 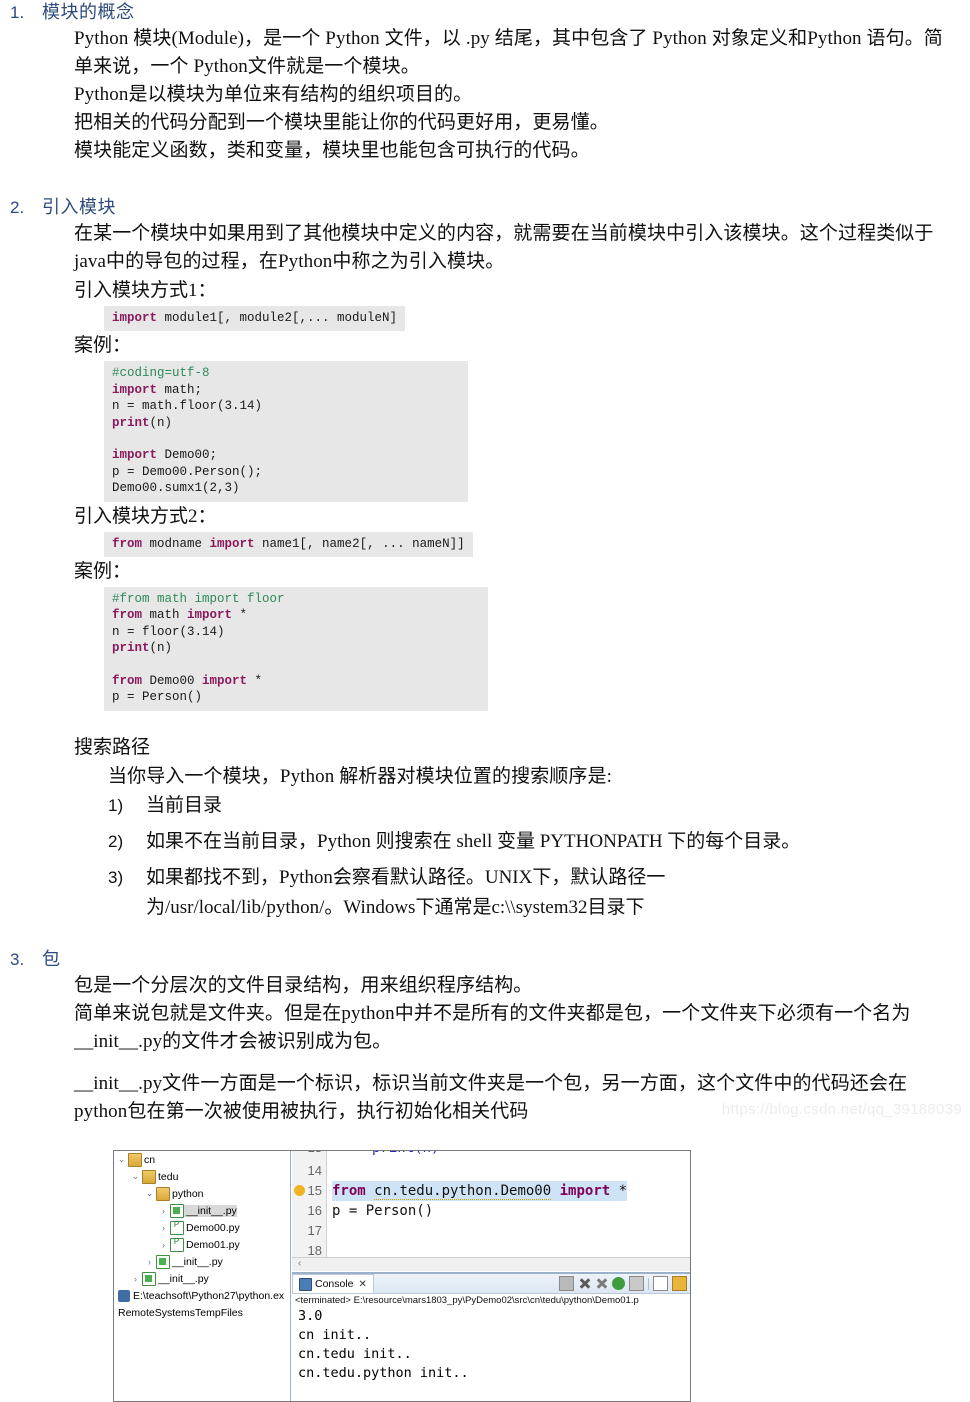 I want to click on editor-line-15: 15 from cn.tedu.python.Demo00 import *, so click(x=491, y=1191).